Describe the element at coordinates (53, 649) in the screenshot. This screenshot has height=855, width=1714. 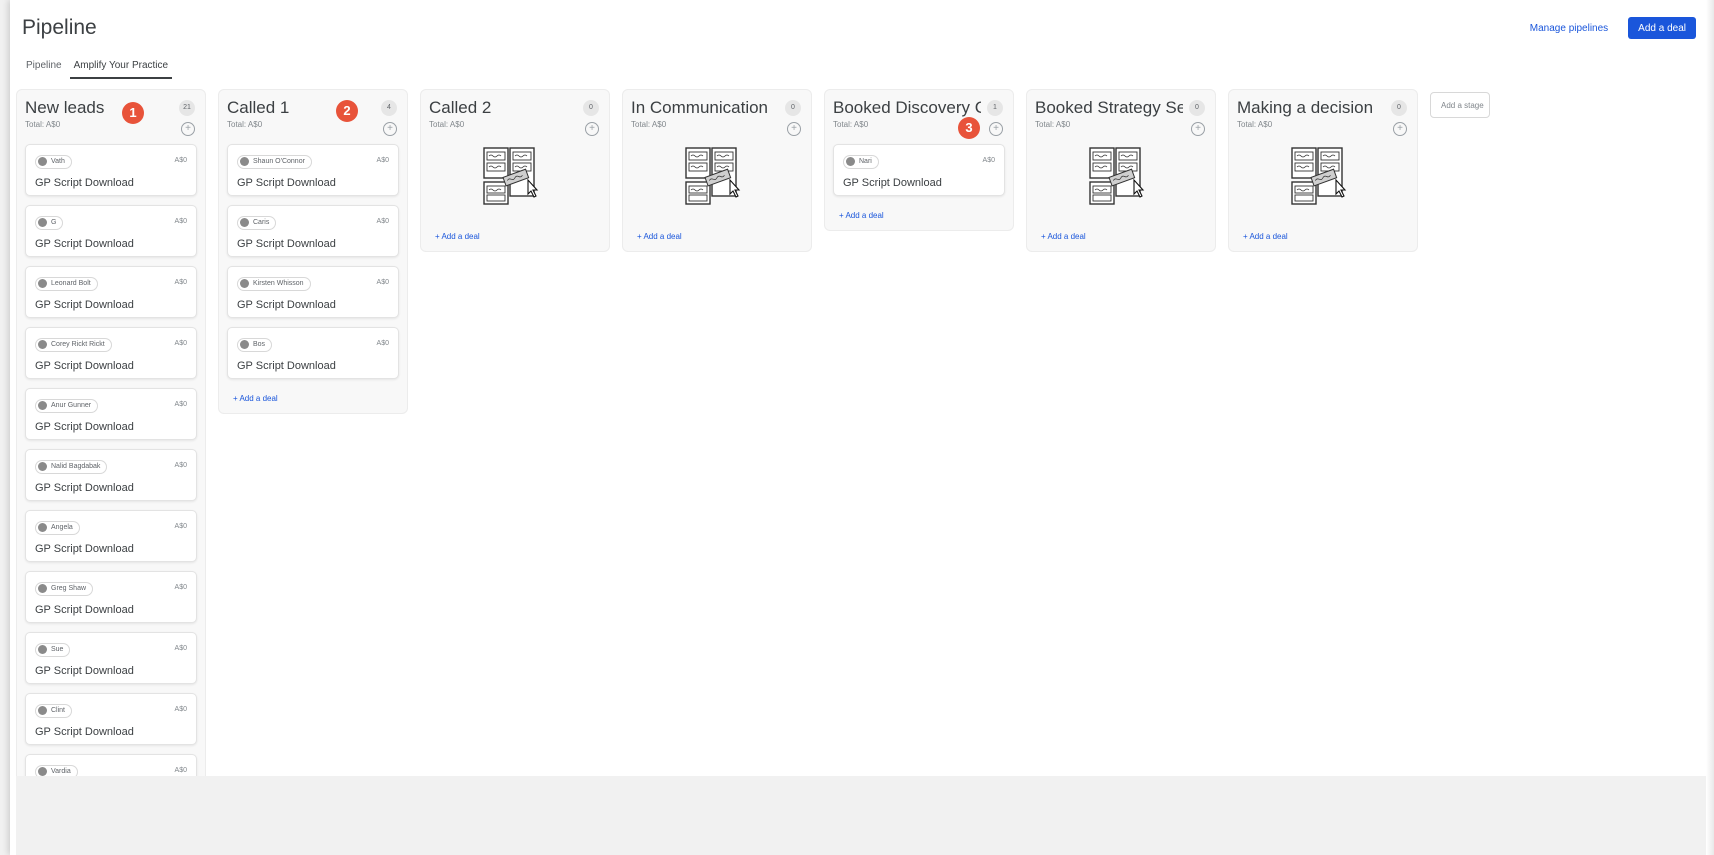
I see `contact-chip: Sue` at that location.